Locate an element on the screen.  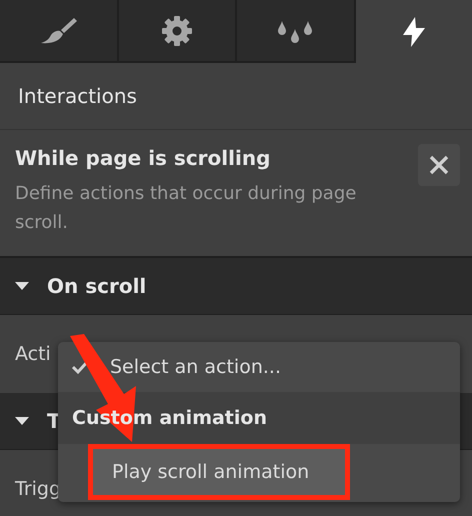
close-icon is located at coordinates (439, 165).